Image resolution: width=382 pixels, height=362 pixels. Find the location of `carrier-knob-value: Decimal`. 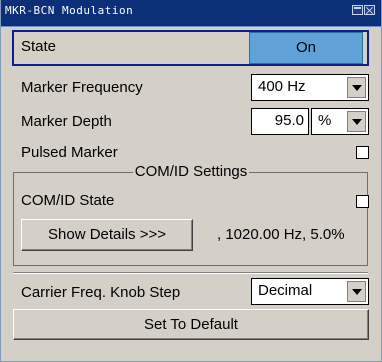

carrier-knob-value: Decimal is located at coordinates (285, 290).